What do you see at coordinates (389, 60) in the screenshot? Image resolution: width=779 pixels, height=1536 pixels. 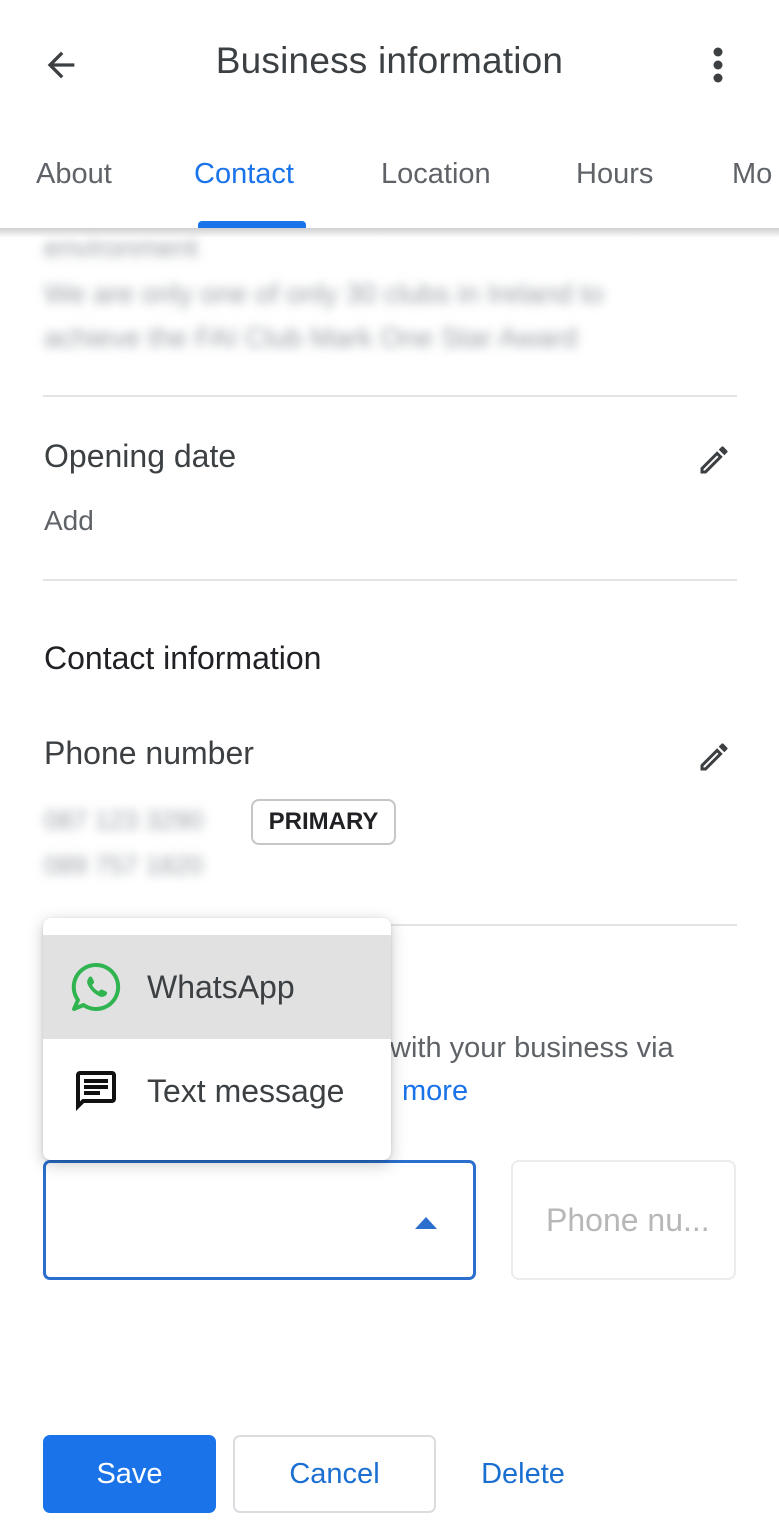 I see `page-title: Business information` at bounding box center [389, 60].